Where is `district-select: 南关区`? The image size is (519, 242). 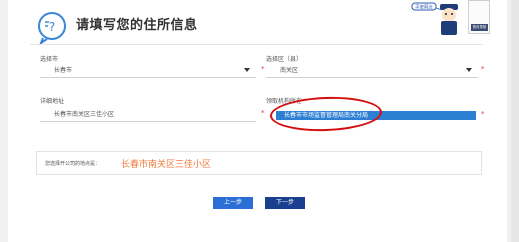 district-select: 南关区 is located at coordinates (372, 71).